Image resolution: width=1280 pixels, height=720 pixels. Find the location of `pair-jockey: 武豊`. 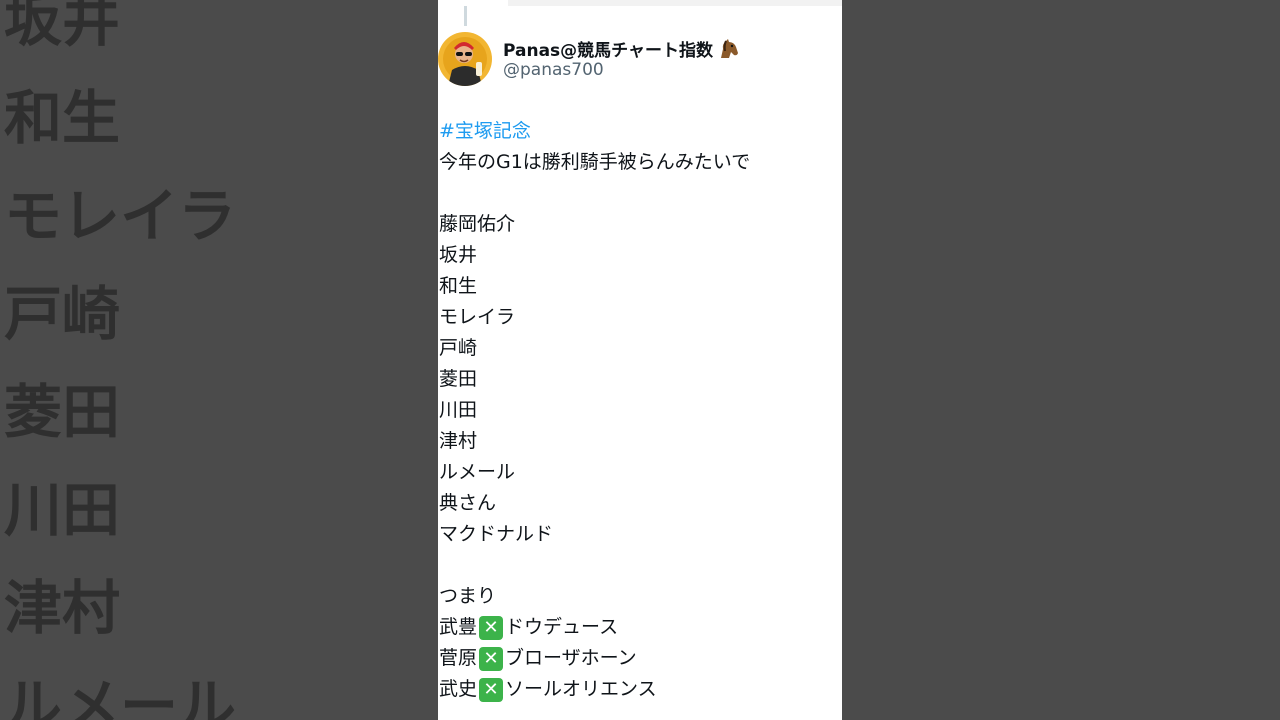

pair-jockey: 武豊 is located at coordinates (458, 627).